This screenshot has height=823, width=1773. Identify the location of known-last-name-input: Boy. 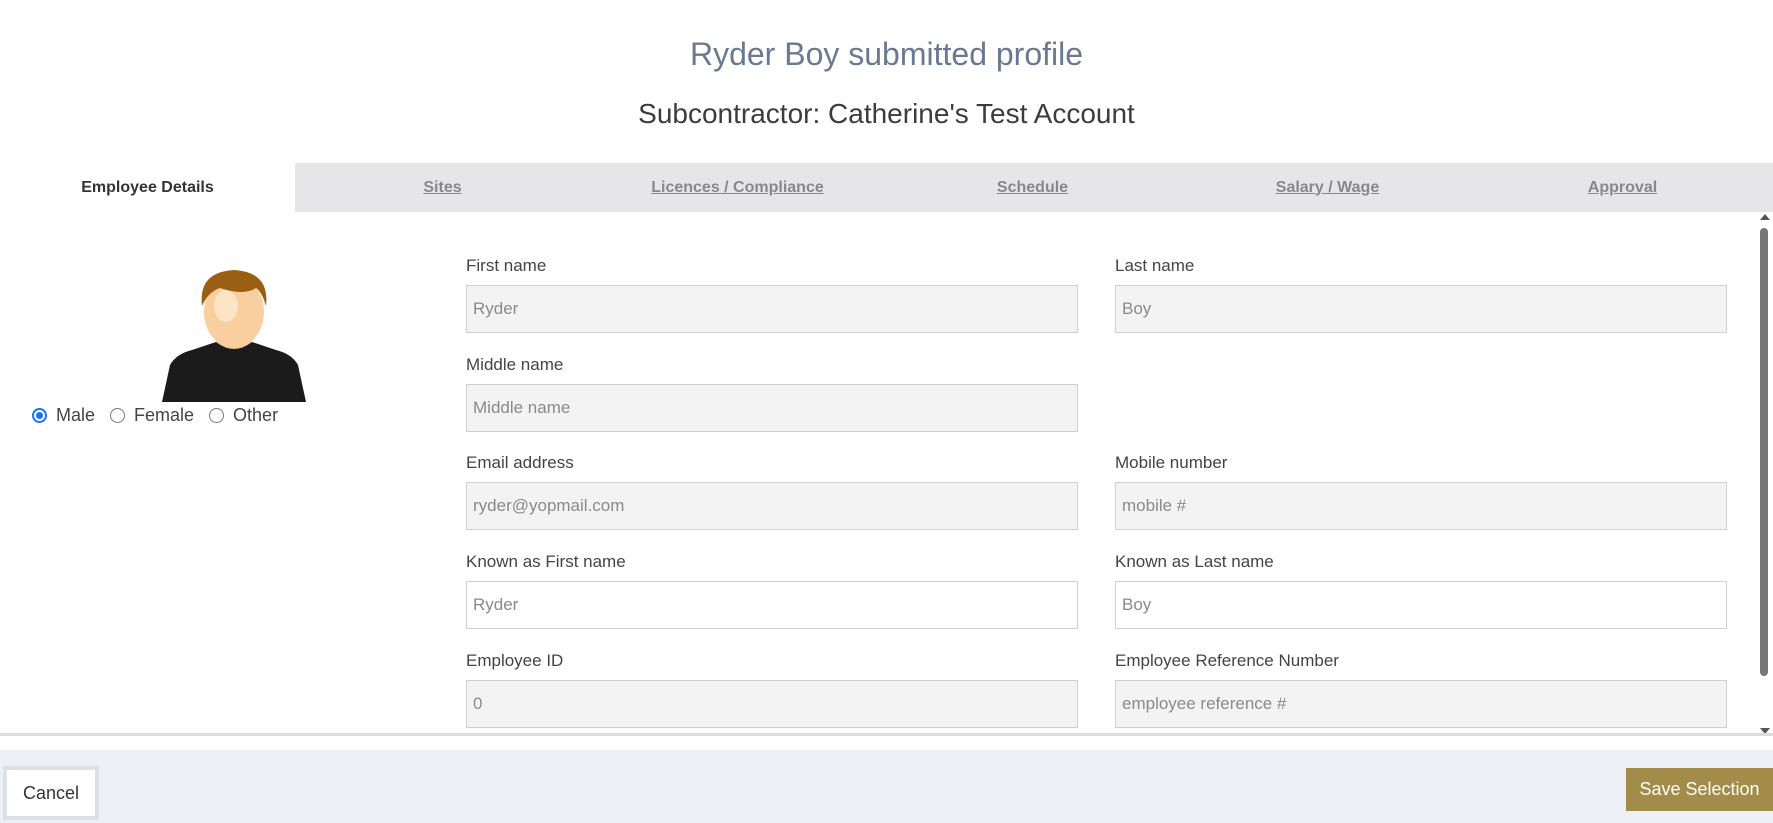
(1421, 605).